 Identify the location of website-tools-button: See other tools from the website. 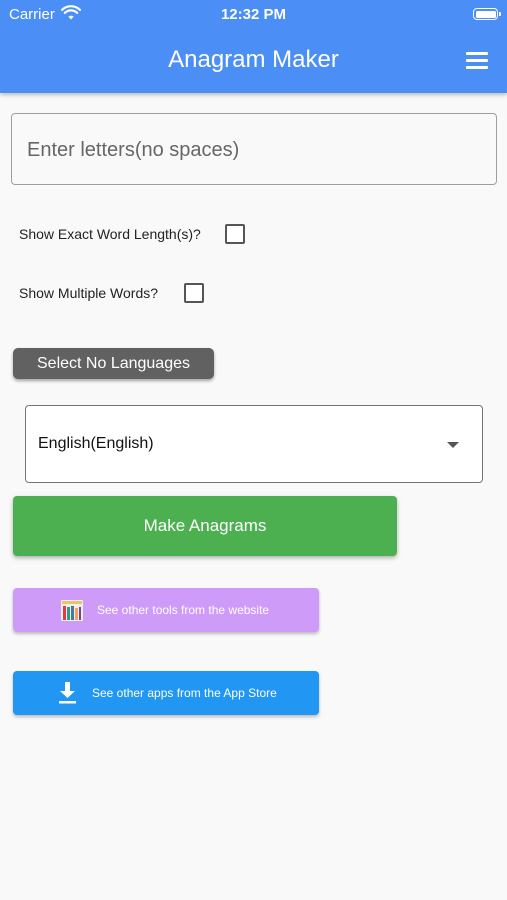
(166, 610).